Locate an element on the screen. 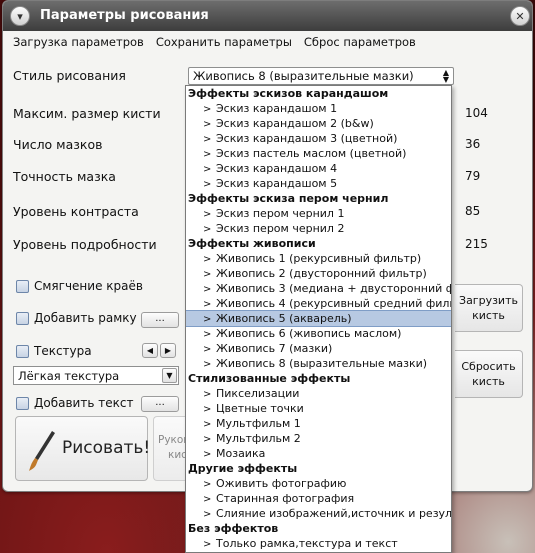  dropdown-option: > Мозаика is located at coordinates (318, 453).